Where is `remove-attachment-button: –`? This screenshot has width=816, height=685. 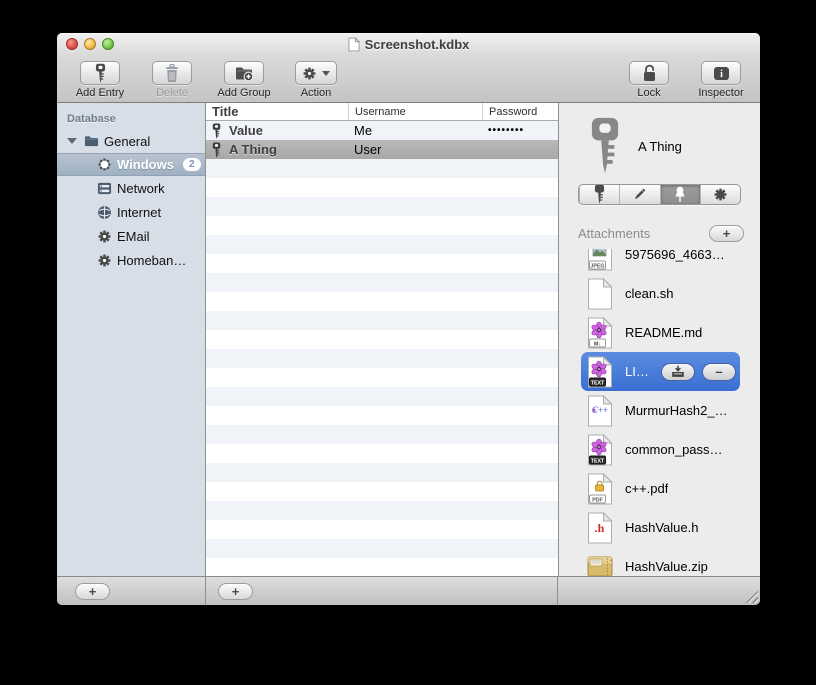 remove-attachment-button: – is located at coordinates (719, 371).